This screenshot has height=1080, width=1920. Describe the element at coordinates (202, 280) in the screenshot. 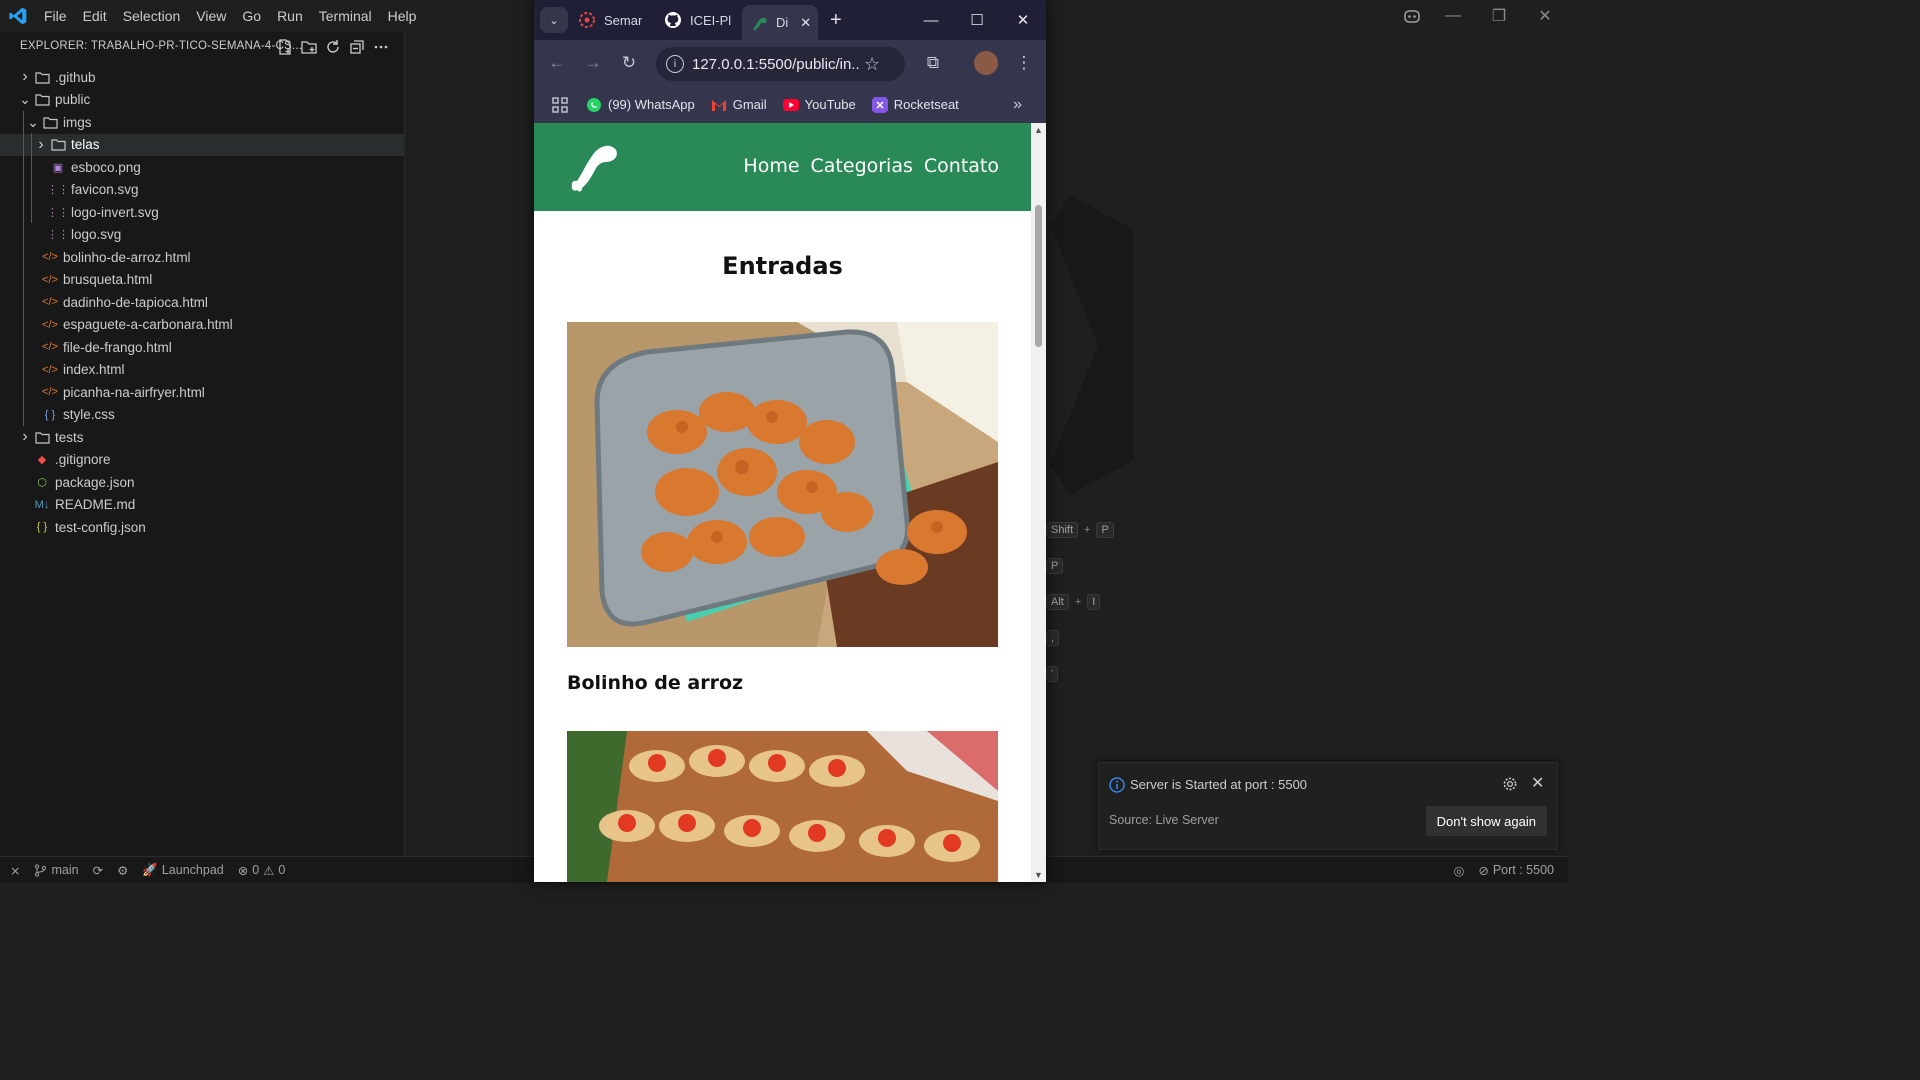

I see `tree-file: </> brusqueta.html` at that location.